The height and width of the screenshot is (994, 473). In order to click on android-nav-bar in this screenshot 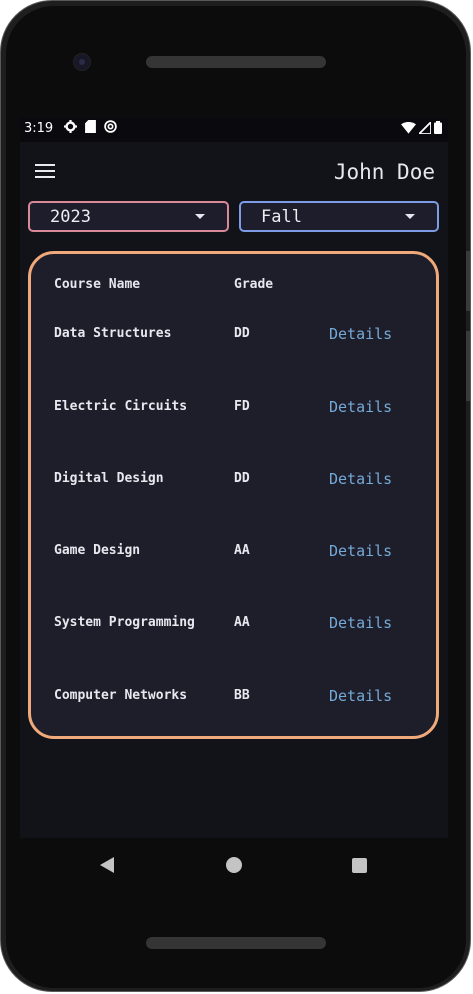, I will do `click(234, 866)`.